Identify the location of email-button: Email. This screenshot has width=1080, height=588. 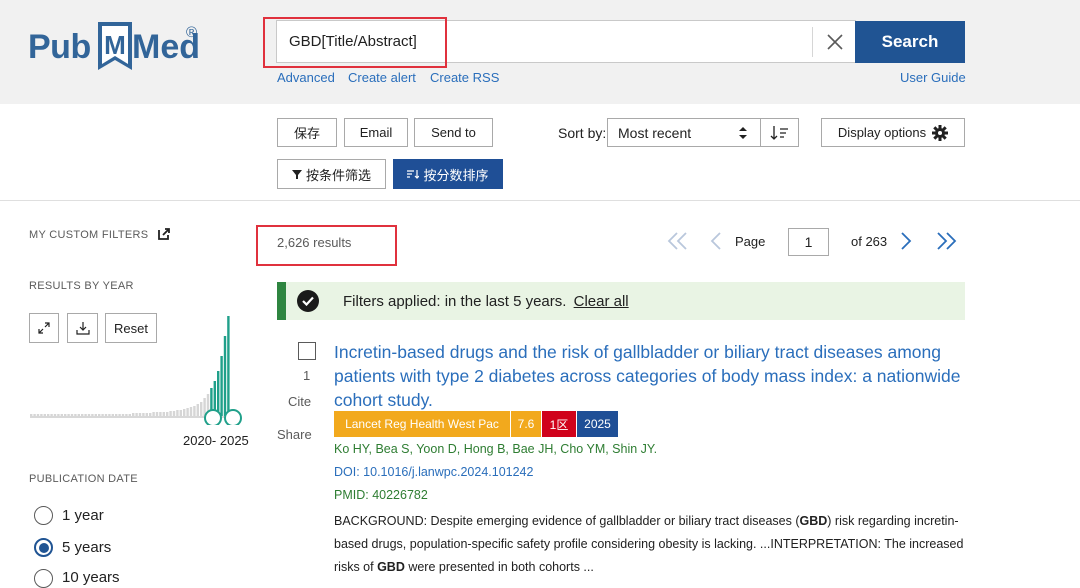
(376, 132).